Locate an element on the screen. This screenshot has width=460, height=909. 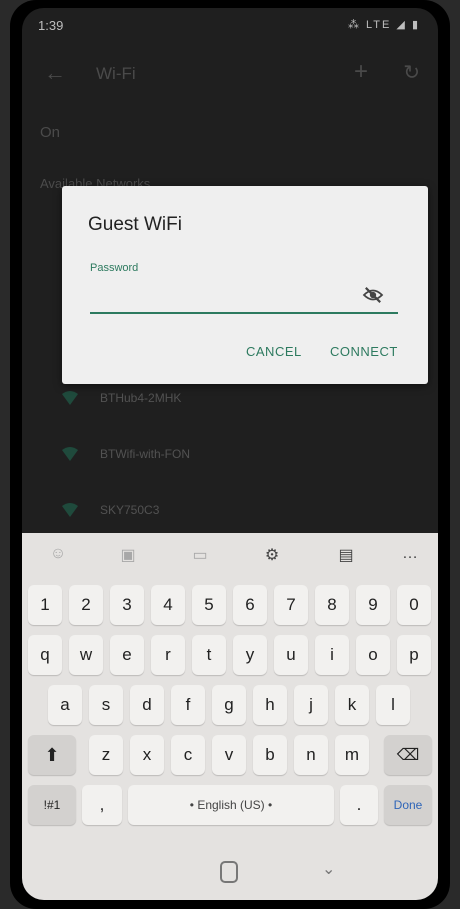
backspace-key: ⌫ is located at coordinates (408, 755).